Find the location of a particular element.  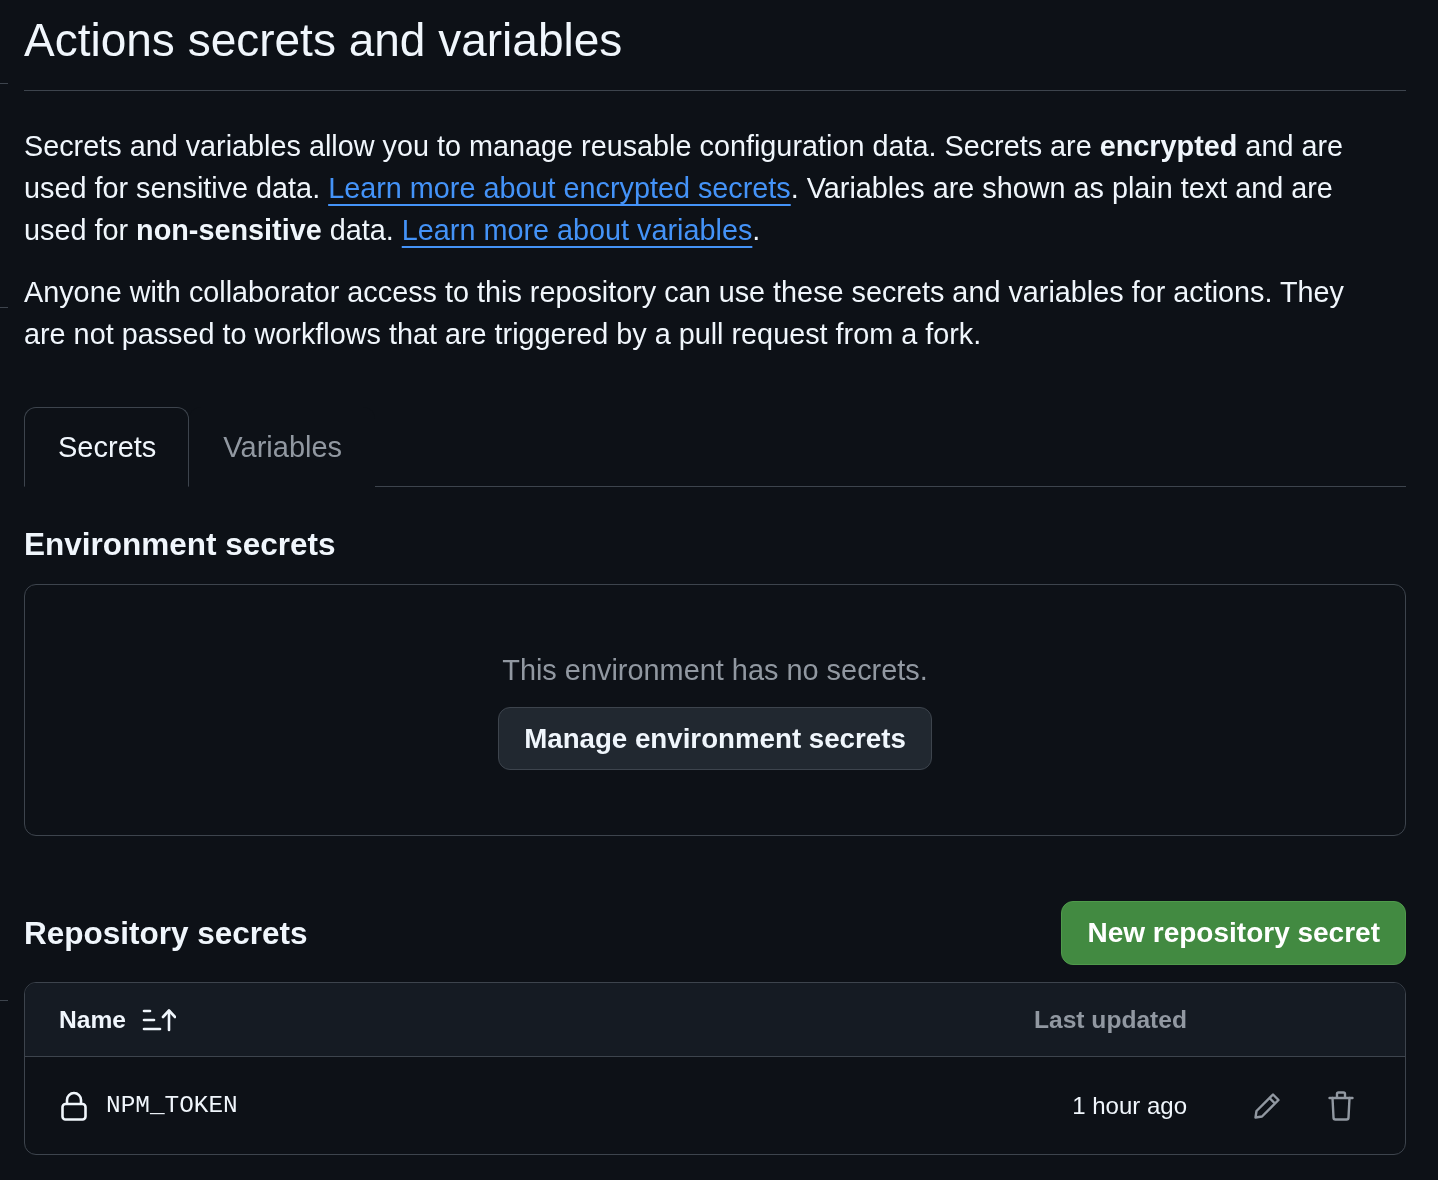

learn-more-link: Learn more about encrypted secrets is located at coordinates (559, 188).